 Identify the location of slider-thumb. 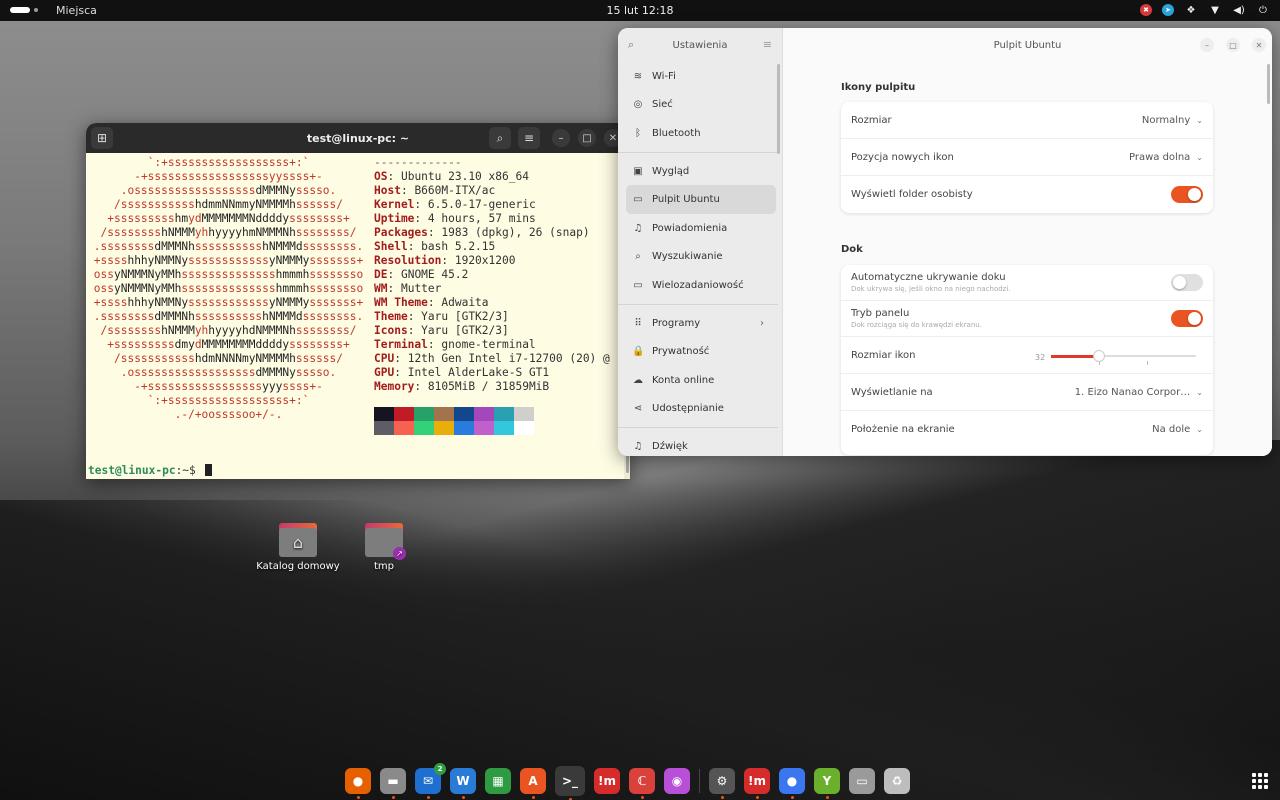
(1098, 356).